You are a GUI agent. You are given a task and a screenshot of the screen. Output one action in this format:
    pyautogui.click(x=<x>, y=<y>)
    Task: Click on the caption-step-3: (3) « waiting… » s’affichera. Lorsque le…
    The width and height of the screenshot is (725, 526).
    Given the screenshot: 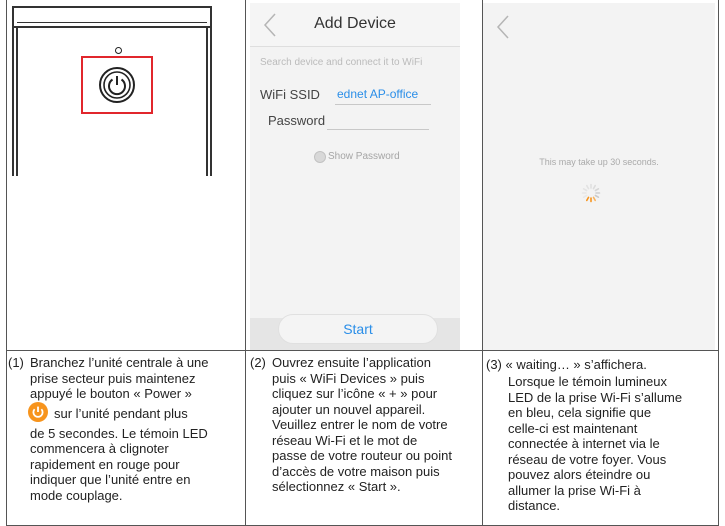 What is the action you would take?
    pyautogui.click(x=601, y=441)
    